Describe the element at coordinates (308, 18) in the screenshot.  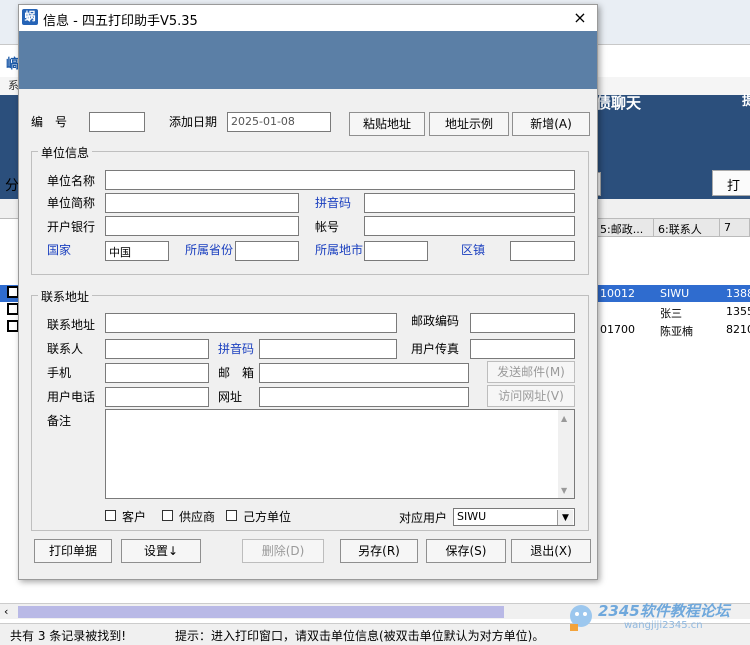
I see `dialog-titlebar: 蜗 信息 - 四五打印助手V5.35 ×` at that location.